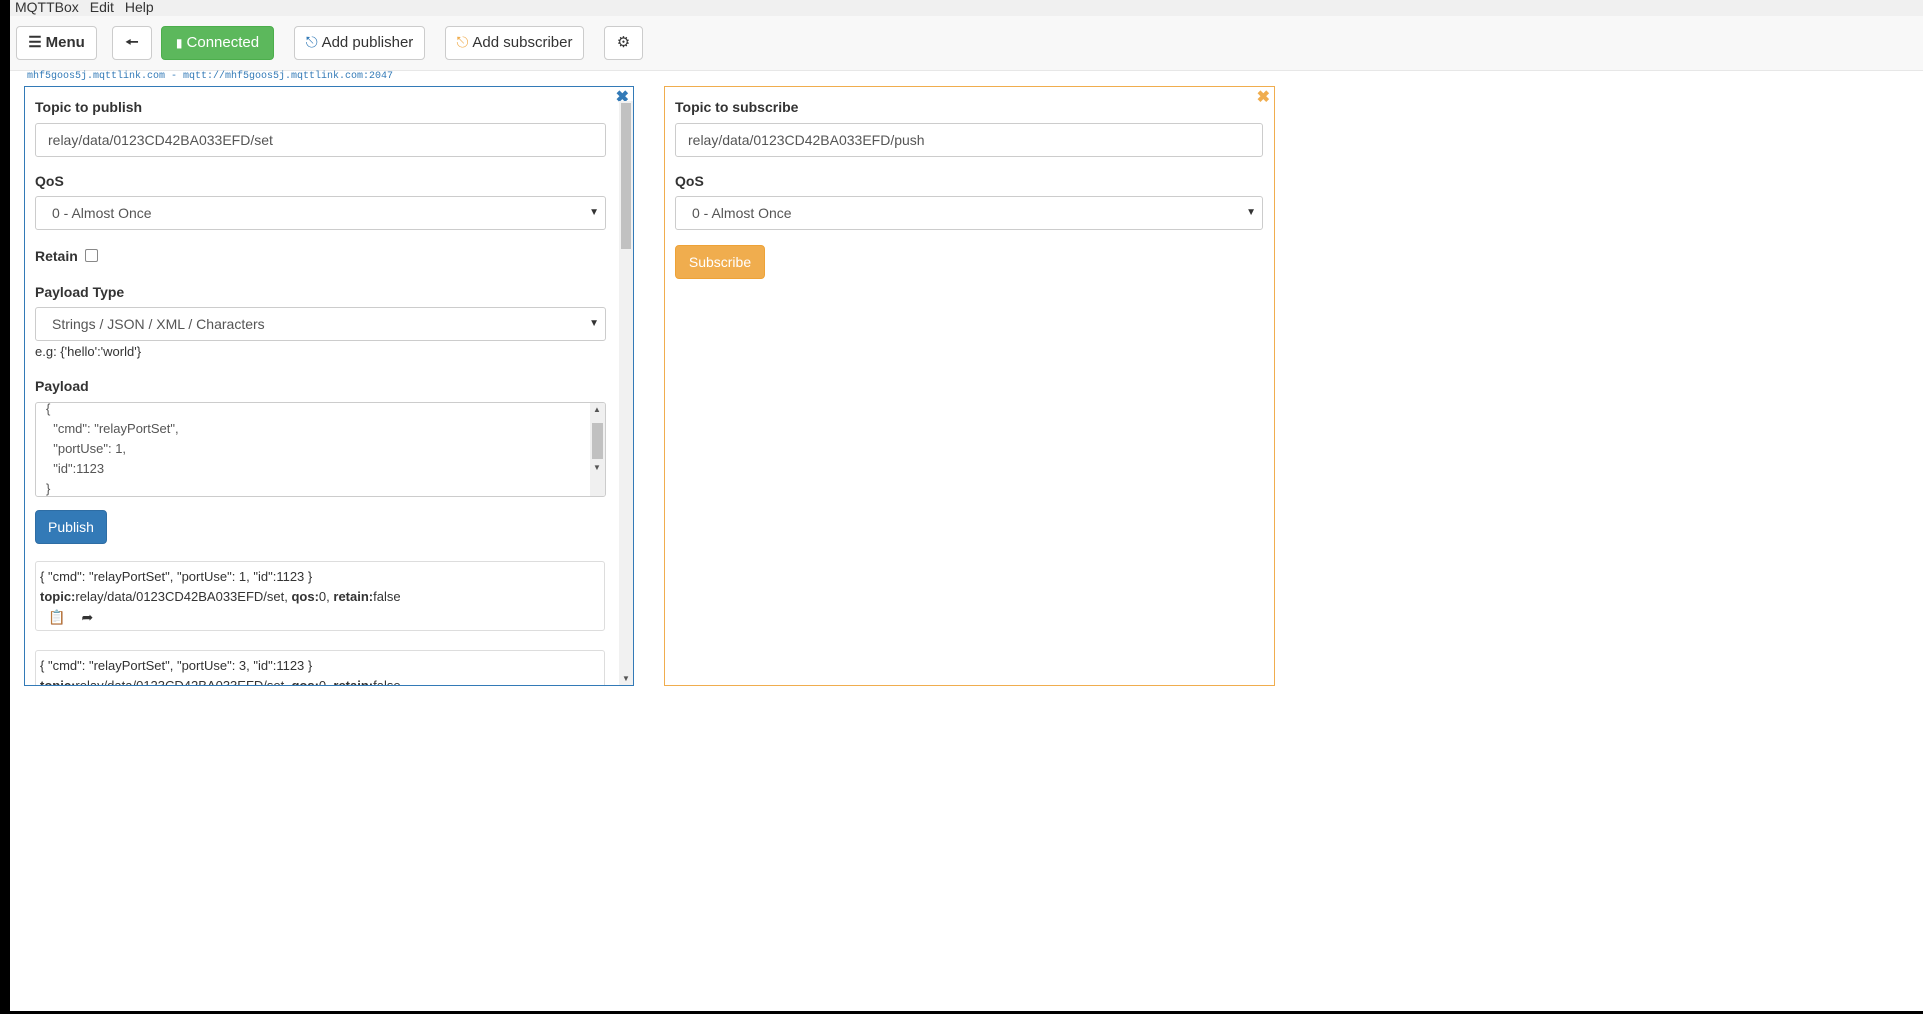 The image size is (1923, 1014). Describe the element at coordinates (969, 140) in the screenshot. I see `subscribe-topic-input: relay/data/0123CD42BA033EFD/push` at that location.